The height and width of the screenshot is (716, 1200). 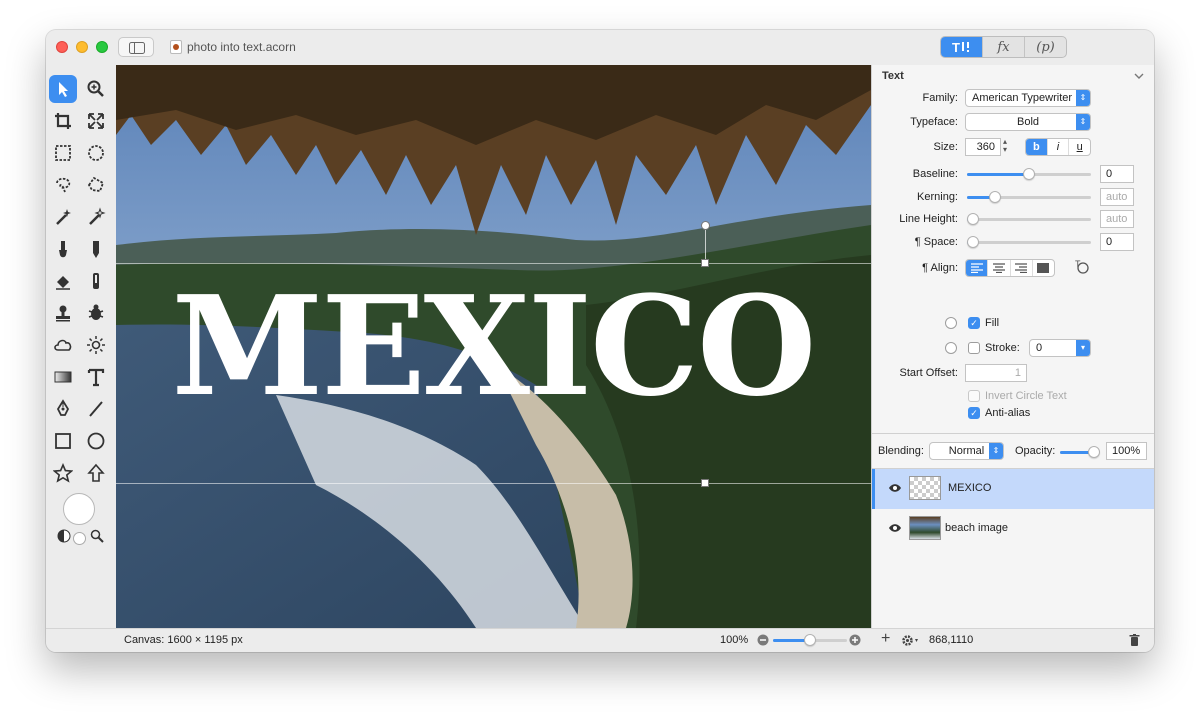 What do you see at coordinates (63, 473) in the screenshot?
I see `star-shape-tool` at bounding box center [63, 473].